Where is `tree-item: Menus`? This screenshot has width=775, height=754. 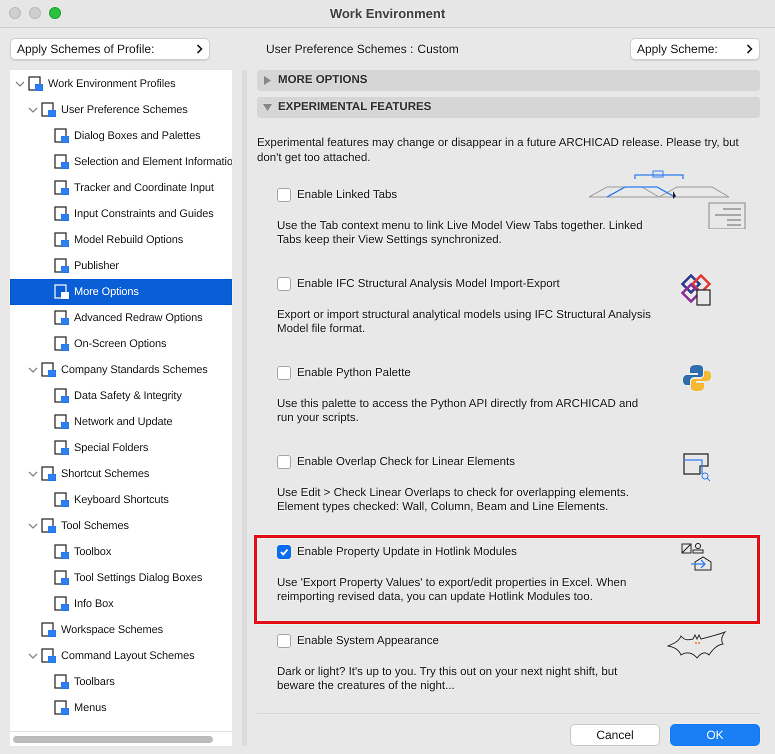 tree-item: Menus is located at coordinates (121, 708).